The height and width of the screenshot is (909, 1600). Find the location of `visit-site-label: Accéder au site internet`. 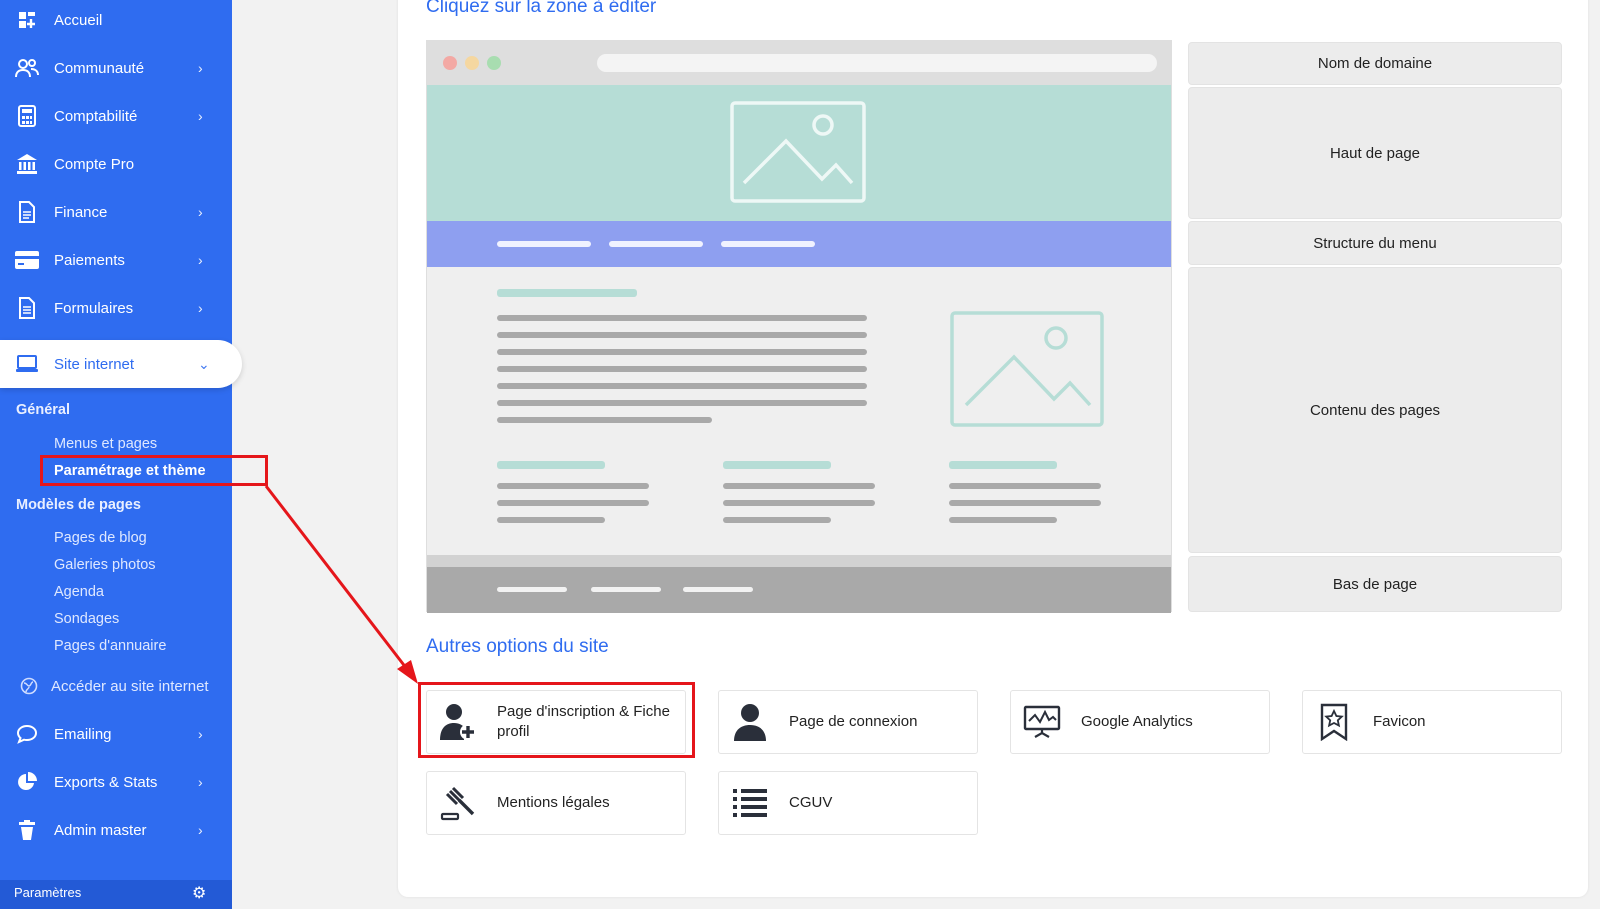

visit-site-label: Accéder au site internet is located at coordinates (130, 686).